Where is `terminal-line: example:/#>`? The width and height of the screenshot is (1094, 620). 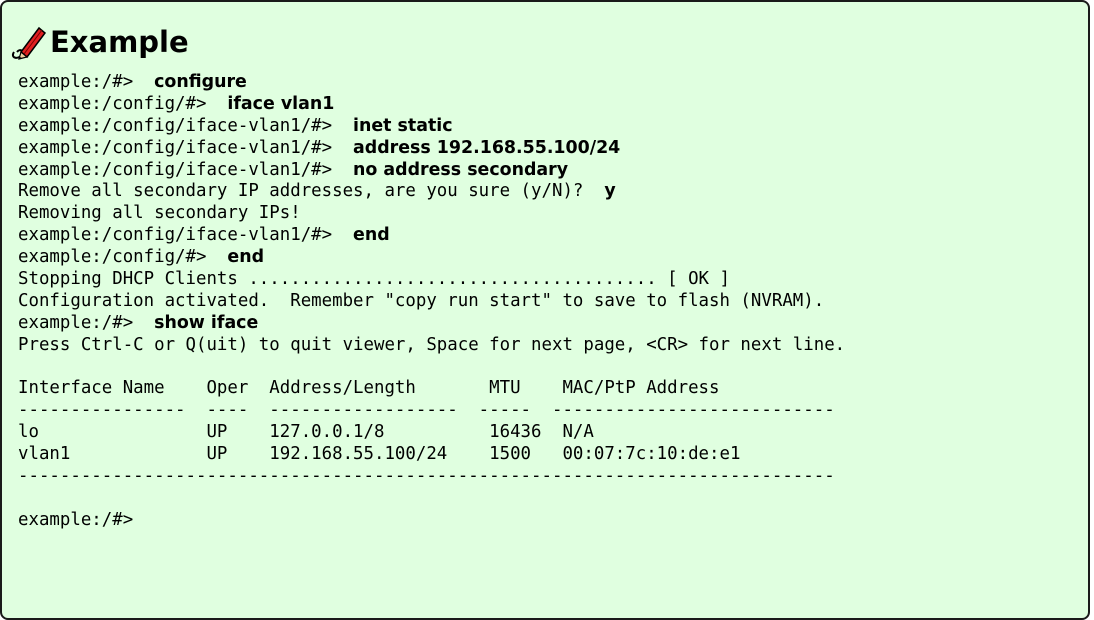 terminal-line: example:/#> is located at coordinates (431, 521).